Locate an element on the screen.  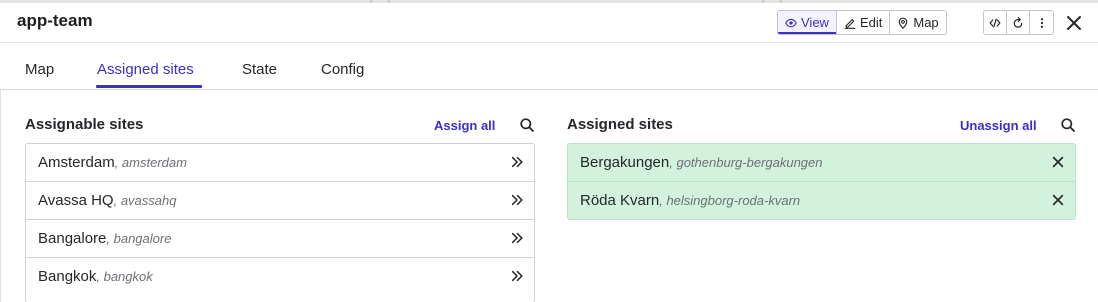
content-border is located at coordinates (0, 196).